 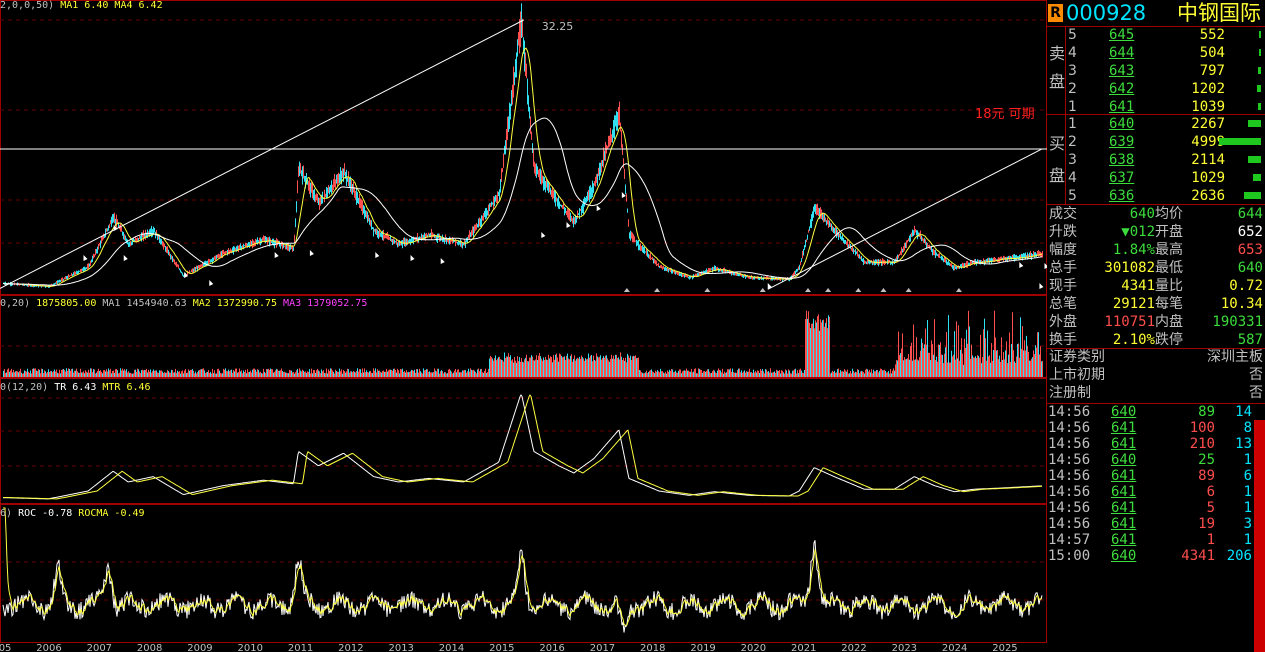 What do you see at coordinates (1250, 214) in the screenshot?
I see `stat-value: 644` at bounding box center [1250, 214].